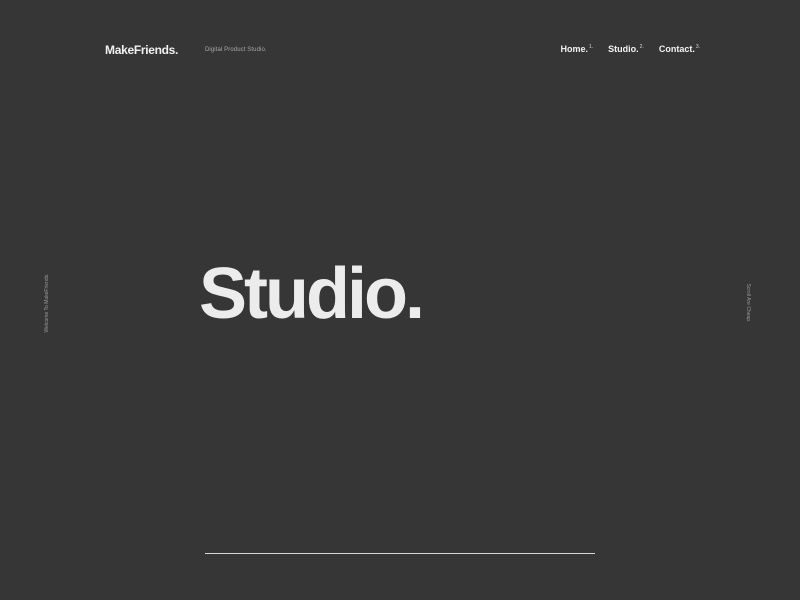 The image size is (800, 600). I want to click on nav-item-contact: Contact.3., so click(679, 49).